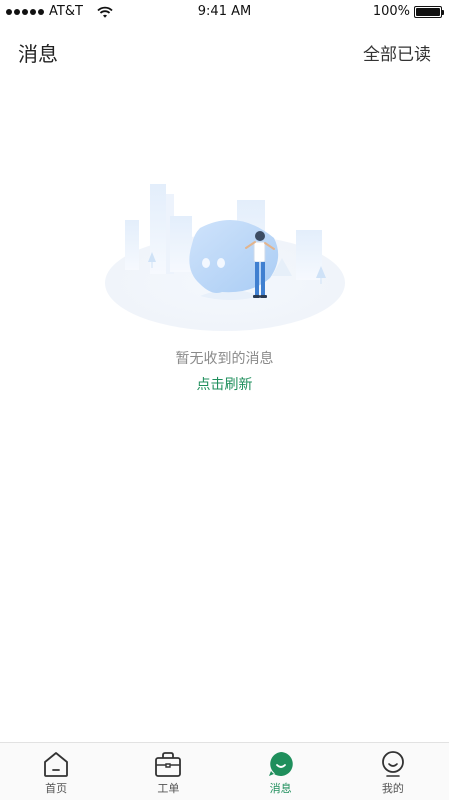  I want to click on profile-icon, so click(392, 764).